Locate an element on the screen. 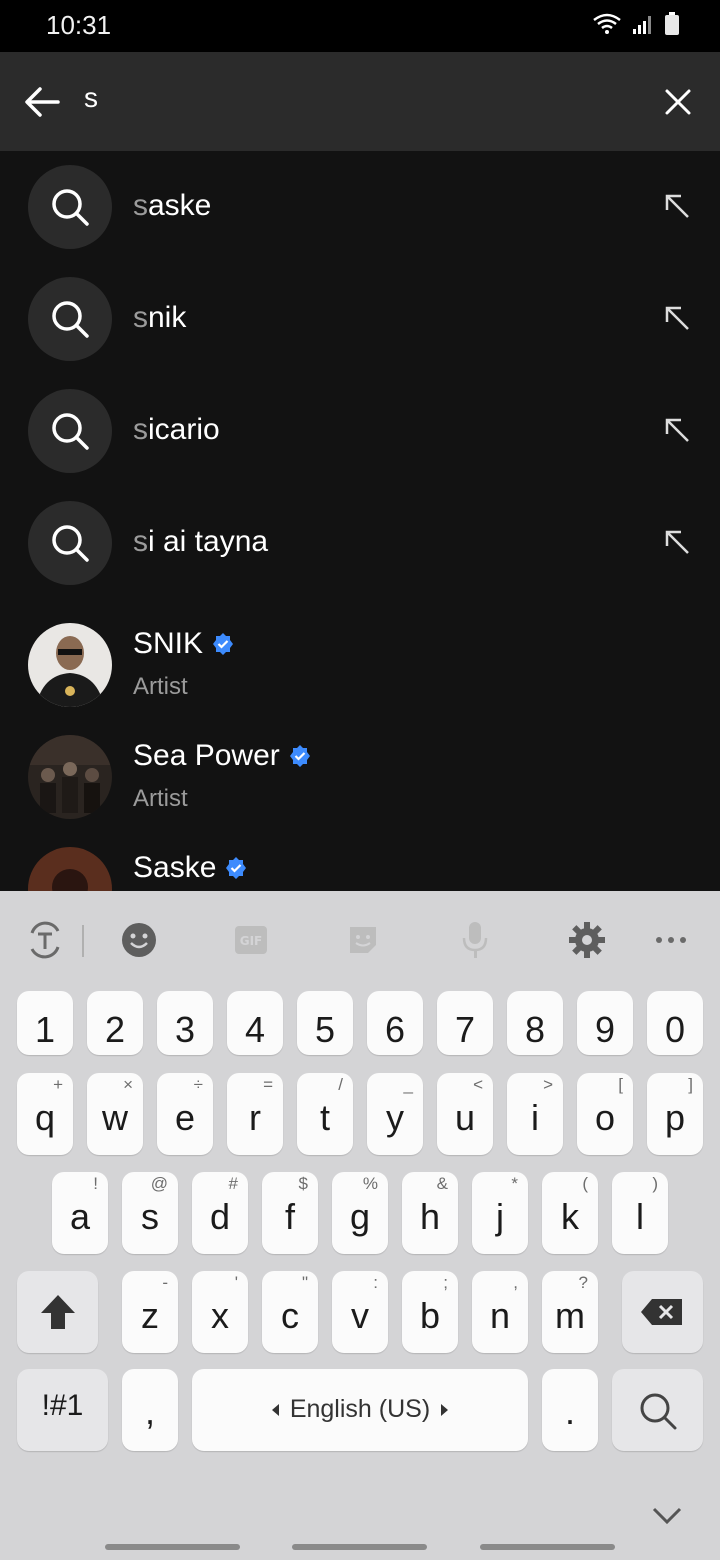  nav-recents is located at coordinates (172, 1547).